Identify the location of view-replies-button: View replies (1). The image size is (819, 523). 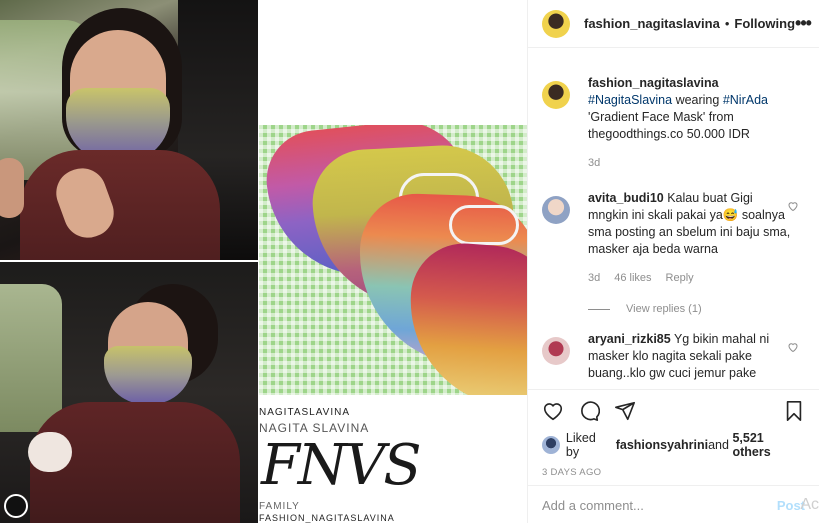
(696, 309).